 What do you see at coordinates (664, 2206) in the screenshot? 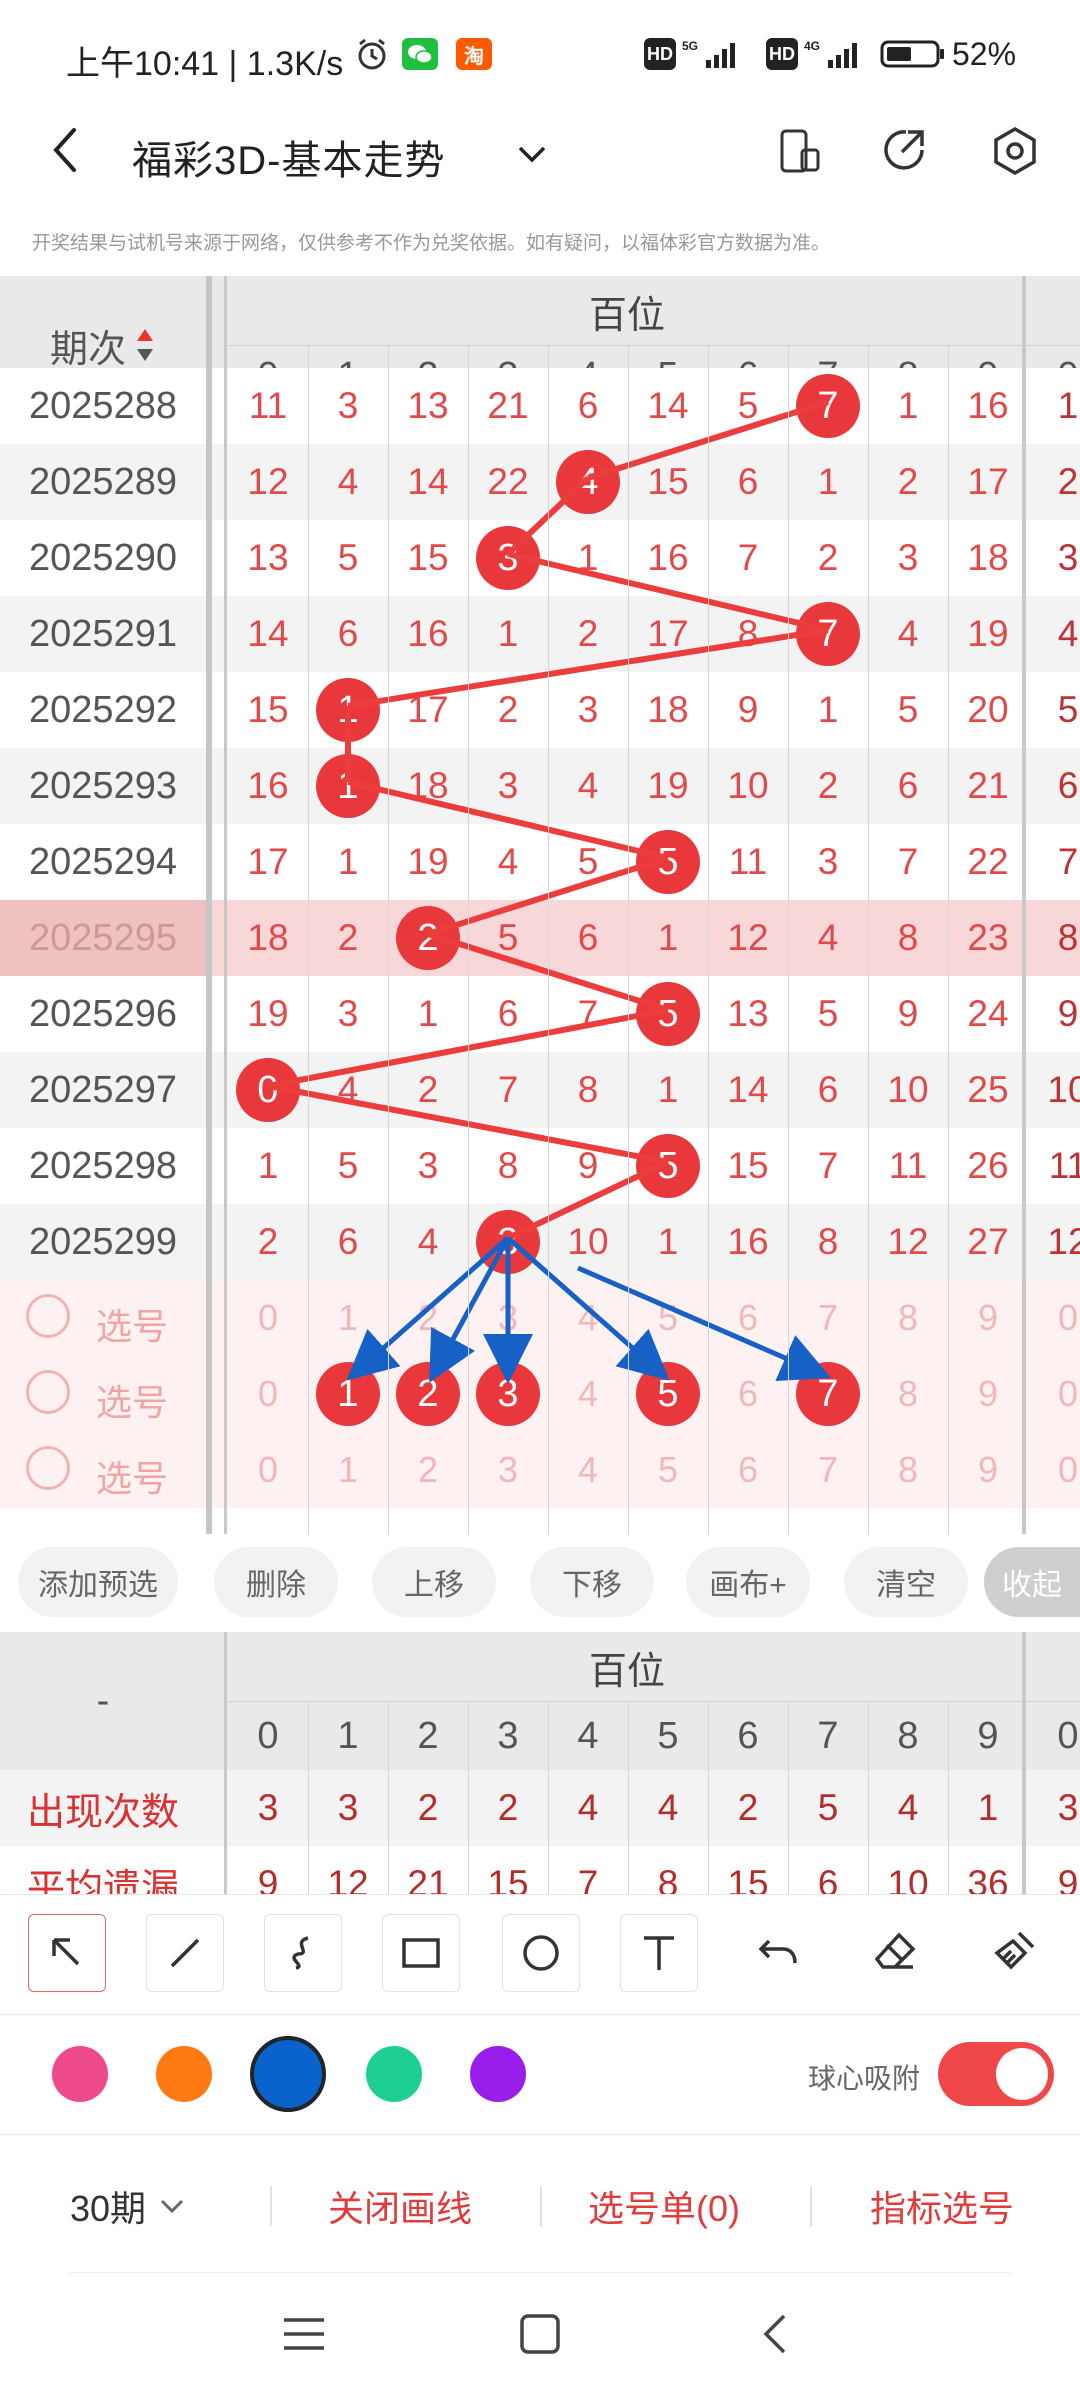
I see `pick-list-button: 选号单(0)` at bounding box center [664, 2206].